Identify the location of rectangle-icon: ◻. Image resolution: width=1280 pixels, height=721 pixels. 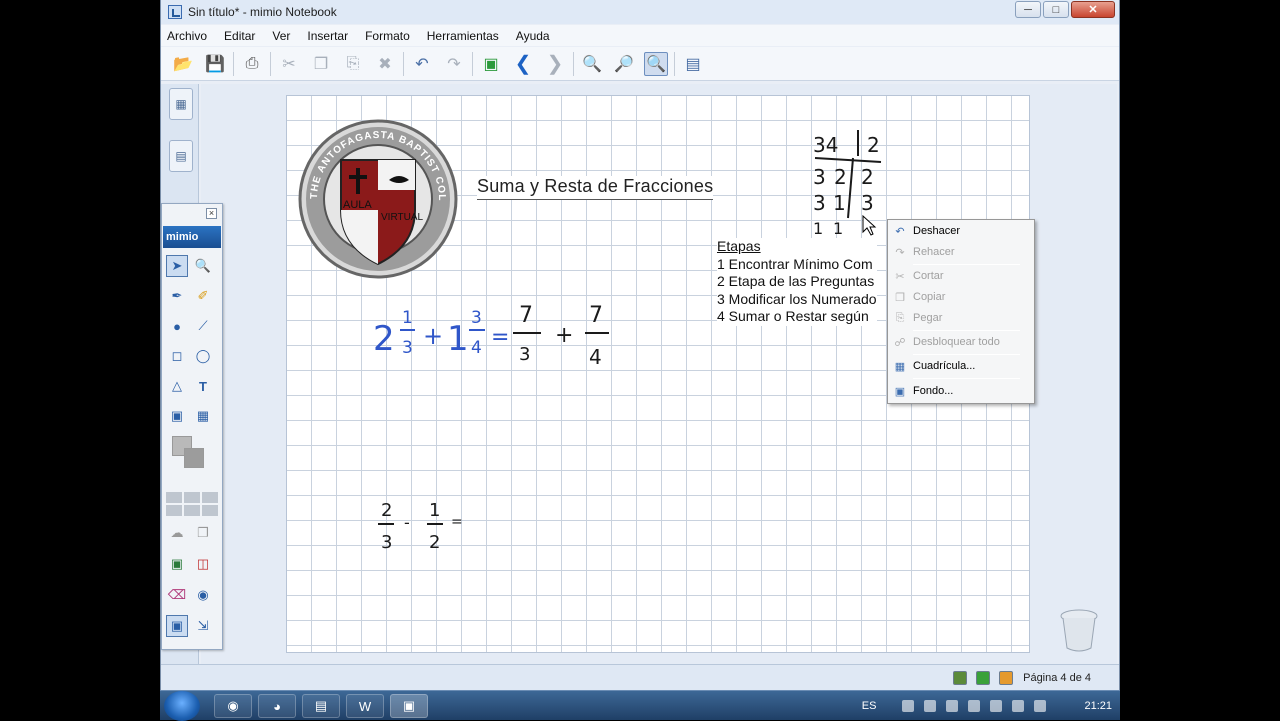
(177, 356).